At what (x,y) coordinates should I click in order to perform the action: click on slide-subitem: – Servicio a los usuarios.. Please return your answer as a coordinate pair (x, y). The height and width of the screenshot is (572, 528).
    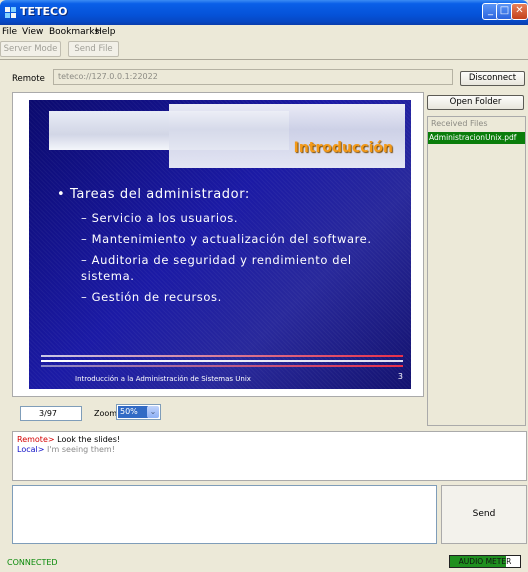
    Looking at the image, I should click on (160, 218).